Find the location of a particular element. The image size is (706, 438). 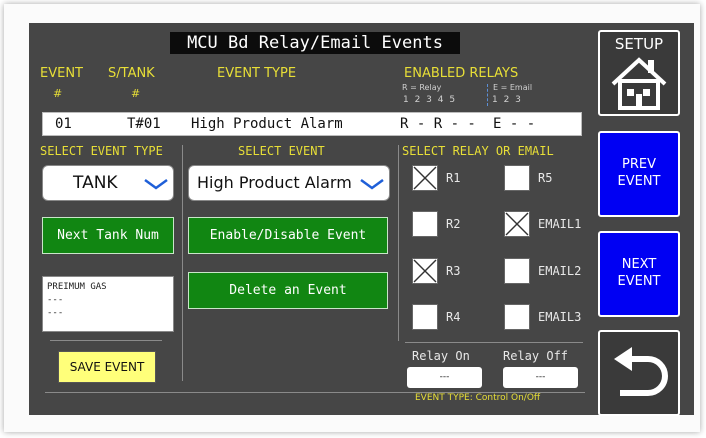

email-1-checkbox is located at coordinates (517, 224).